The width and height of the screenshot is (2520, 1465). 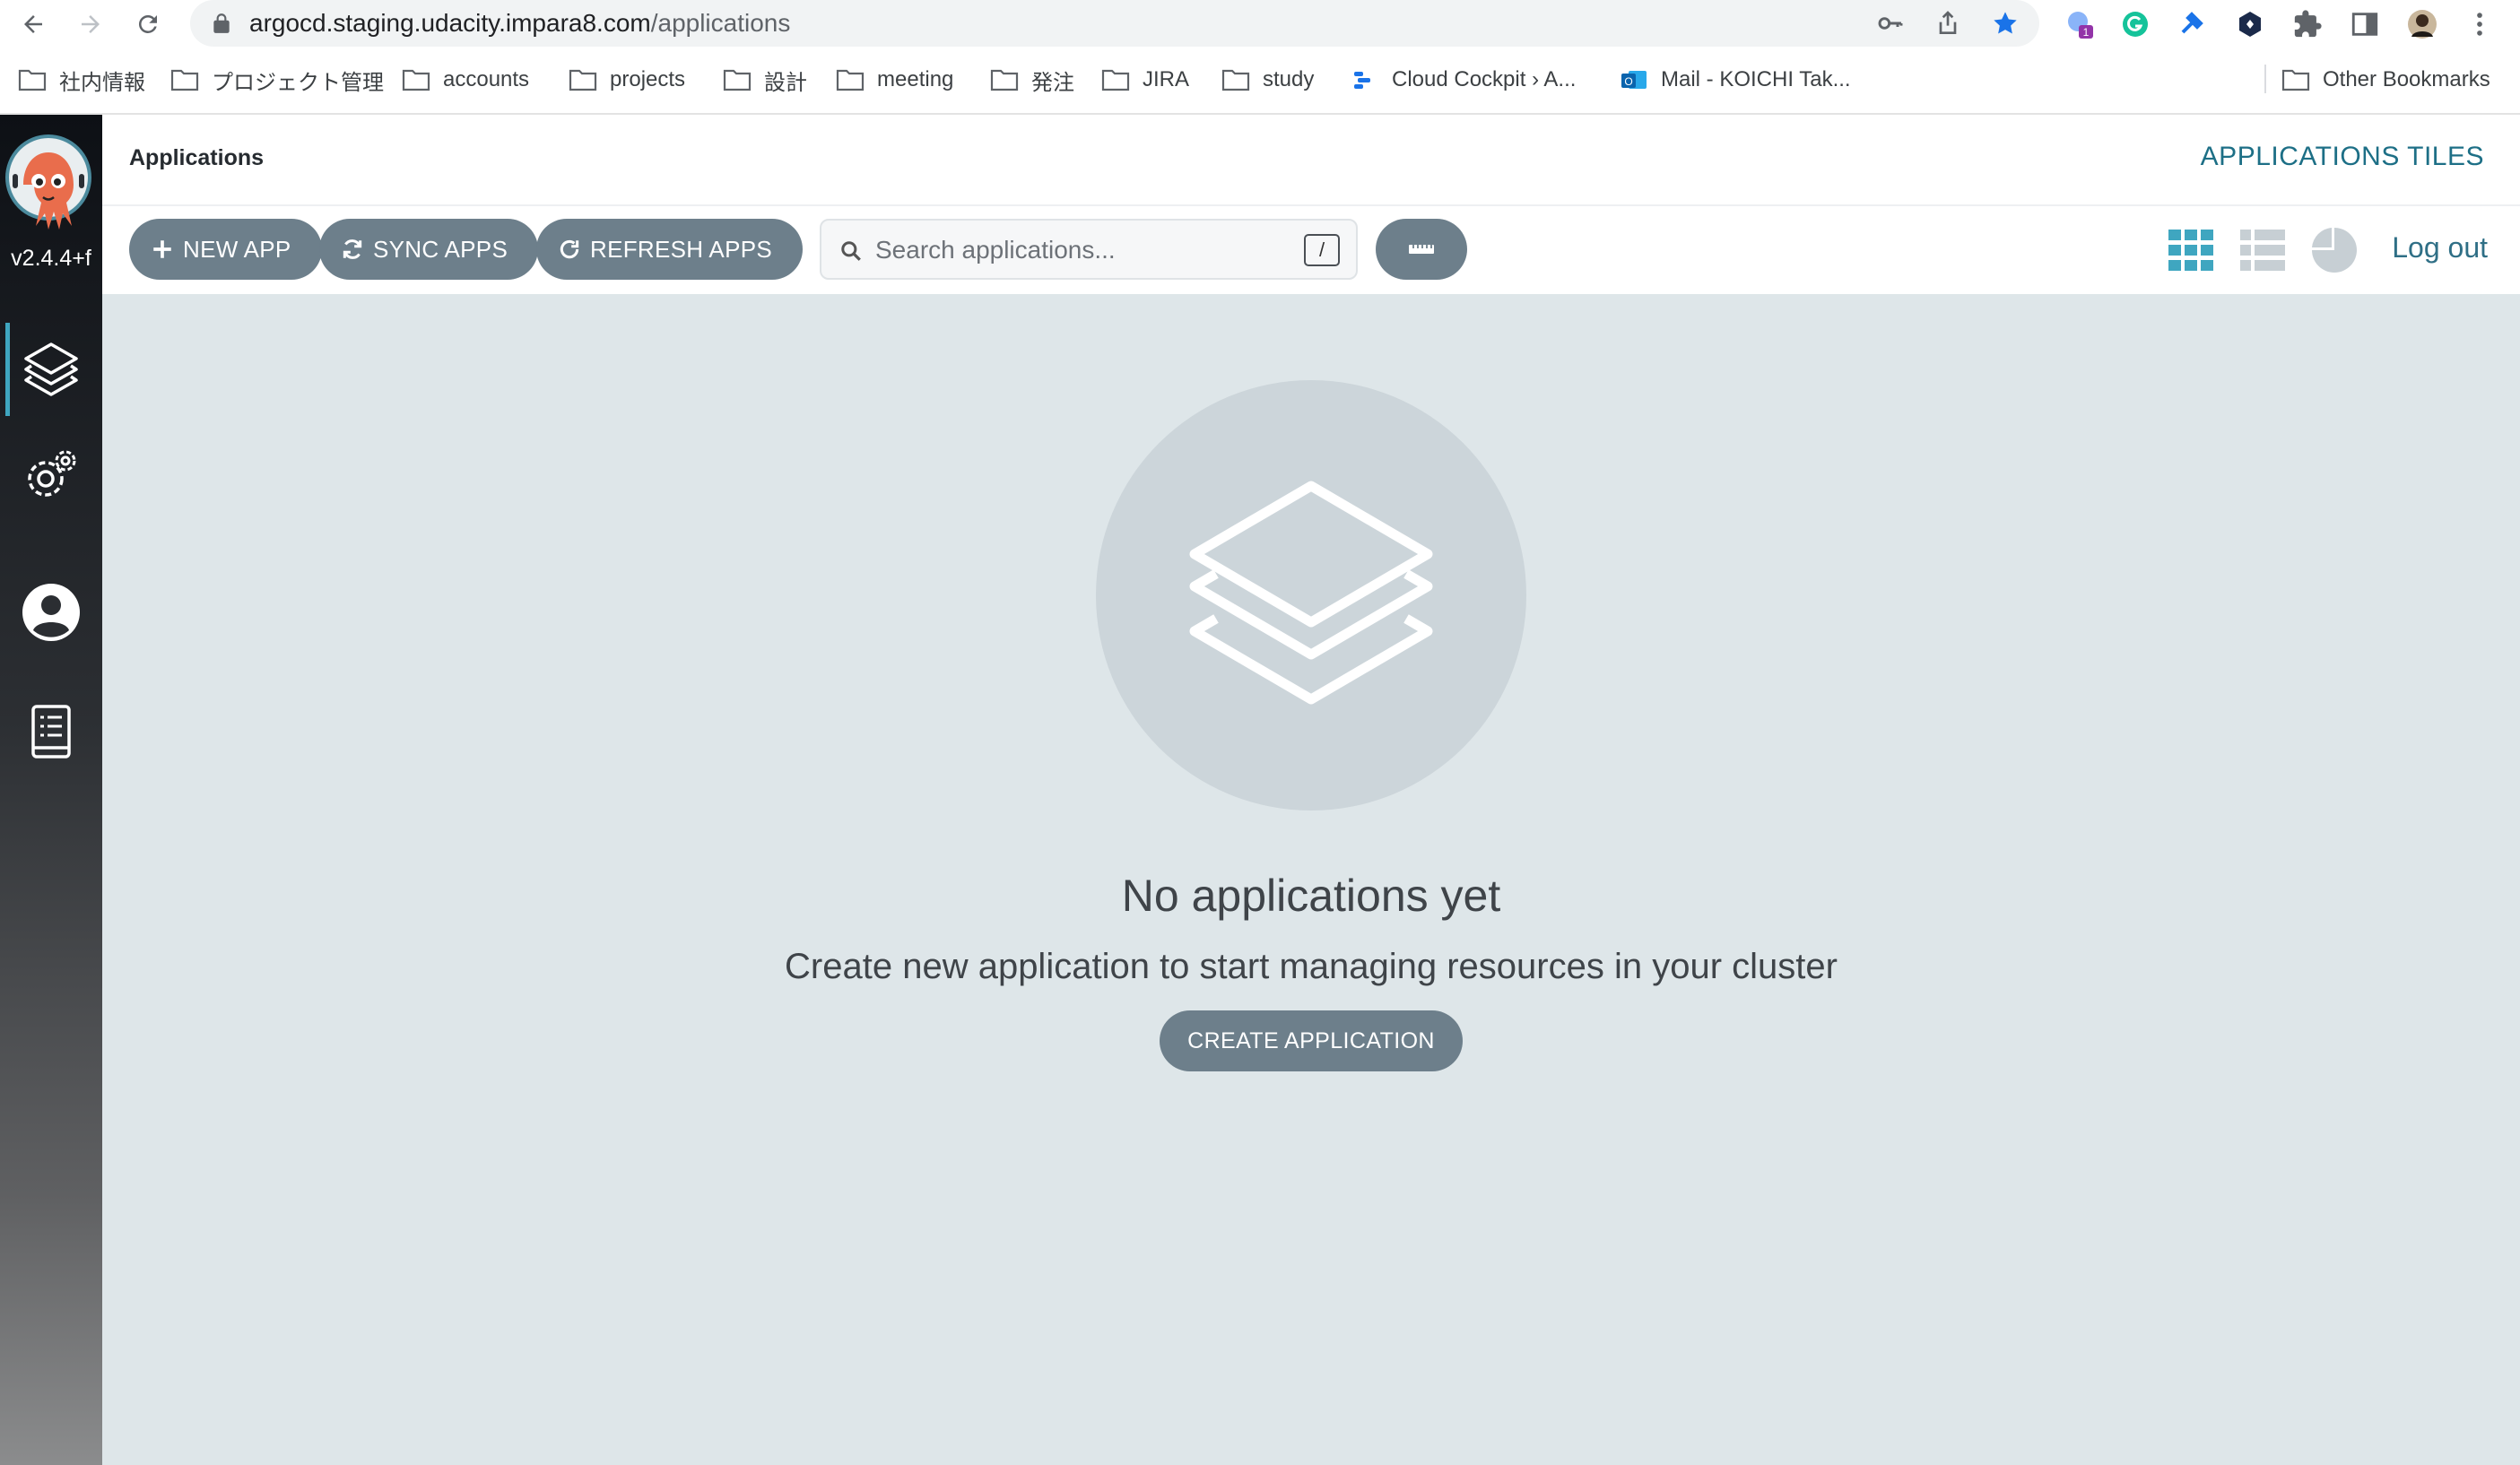 What do you see at coordinates (1312, 1040) in the screenshot?
I see `create-application-button: CREATE APPLICATION` at bounding box center [1312, 1040].